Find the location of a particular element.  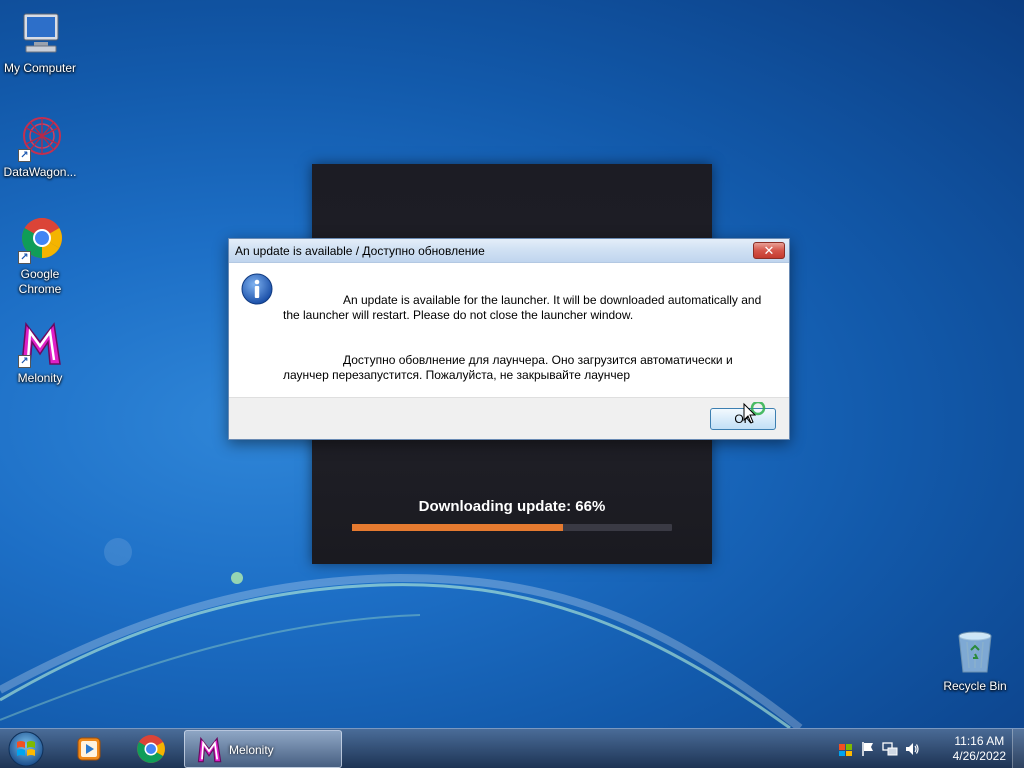

melonity-icon is located at coordinates (209, 749).